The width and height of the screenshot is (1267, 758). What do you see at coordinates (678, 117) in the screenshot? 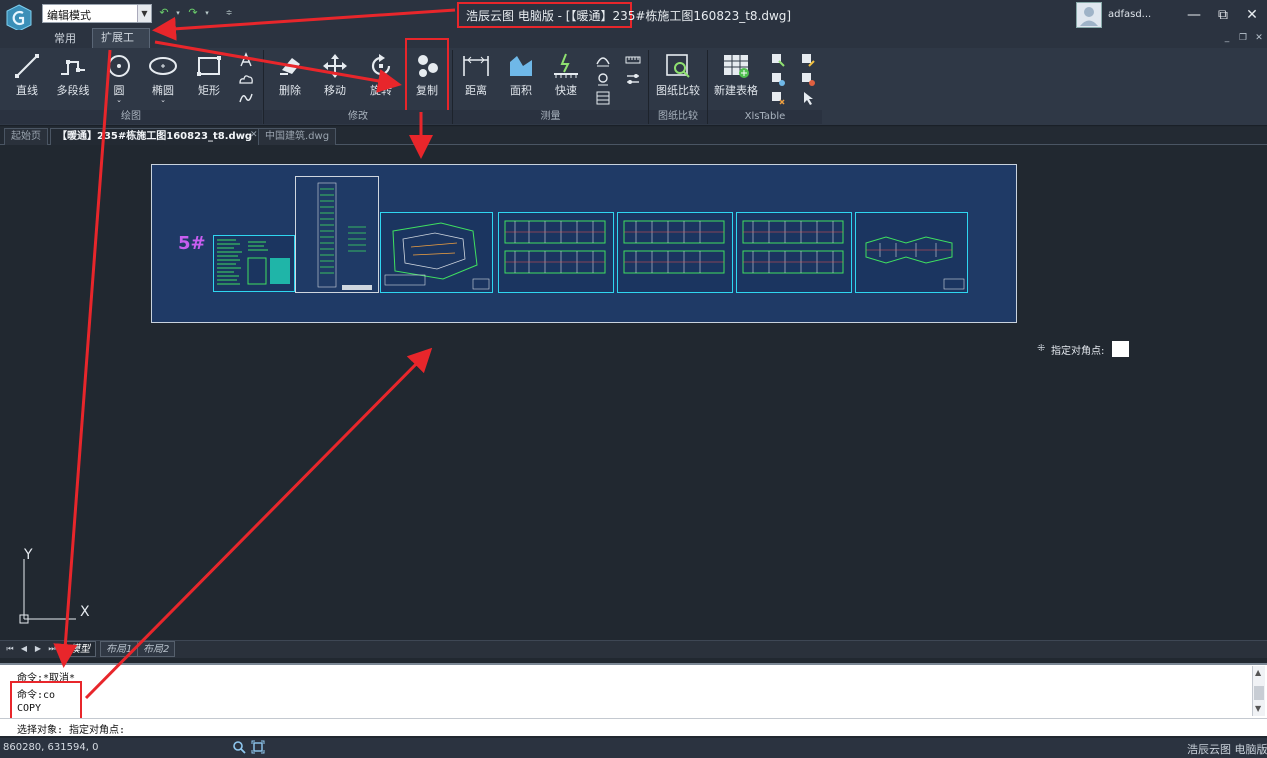
I see `group-label-compare: 图纸比较` at bounding box center [678, 117].